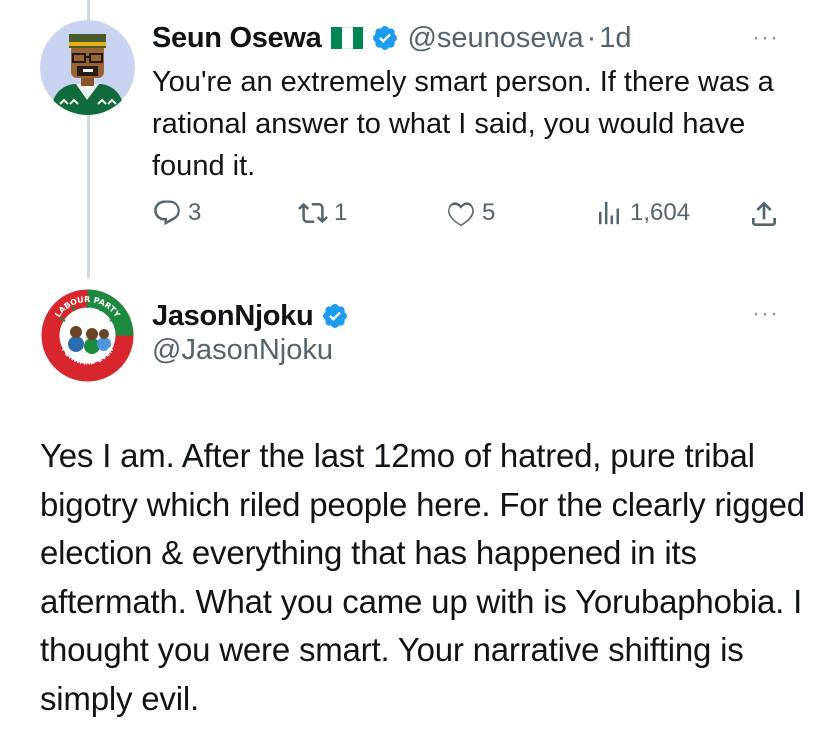 This screenshot has height=741, width=828. I want to click on author-handle: @JasonNjoku, so click(242, 350).